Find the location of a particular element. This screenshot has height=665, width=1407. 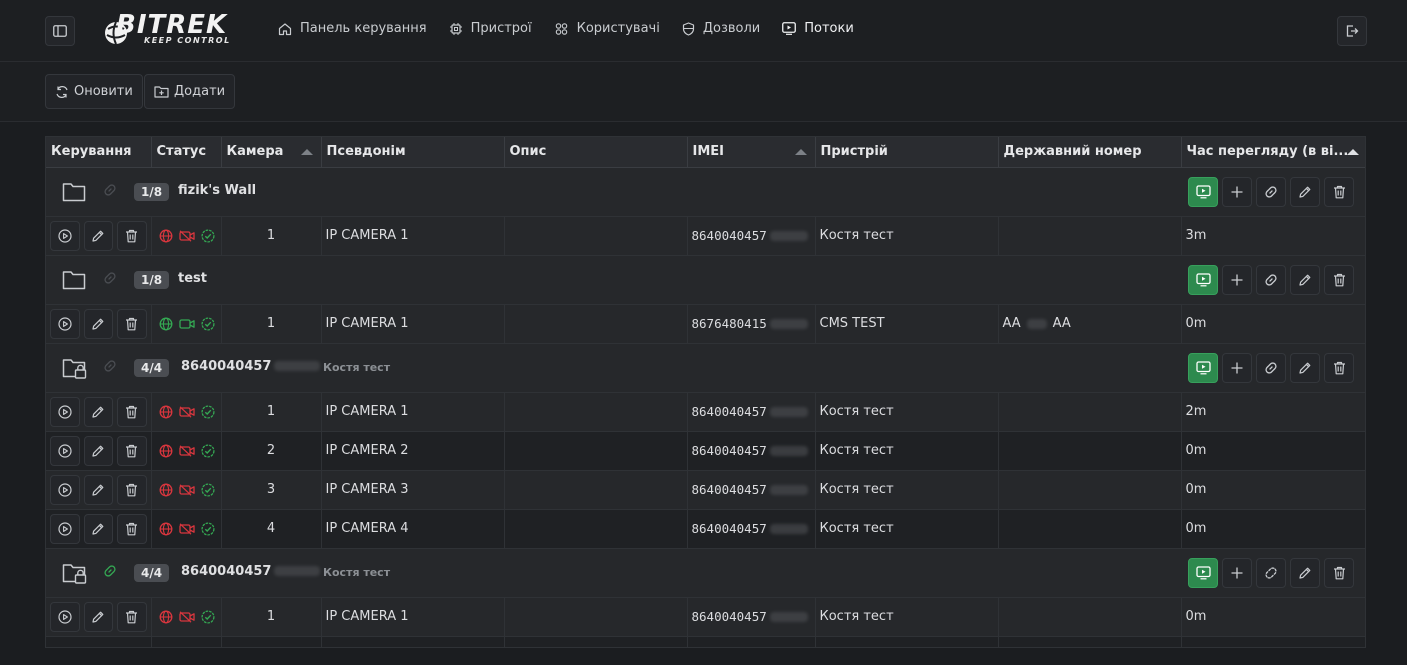

add-button: Додати is located at coordinates (190, 91).